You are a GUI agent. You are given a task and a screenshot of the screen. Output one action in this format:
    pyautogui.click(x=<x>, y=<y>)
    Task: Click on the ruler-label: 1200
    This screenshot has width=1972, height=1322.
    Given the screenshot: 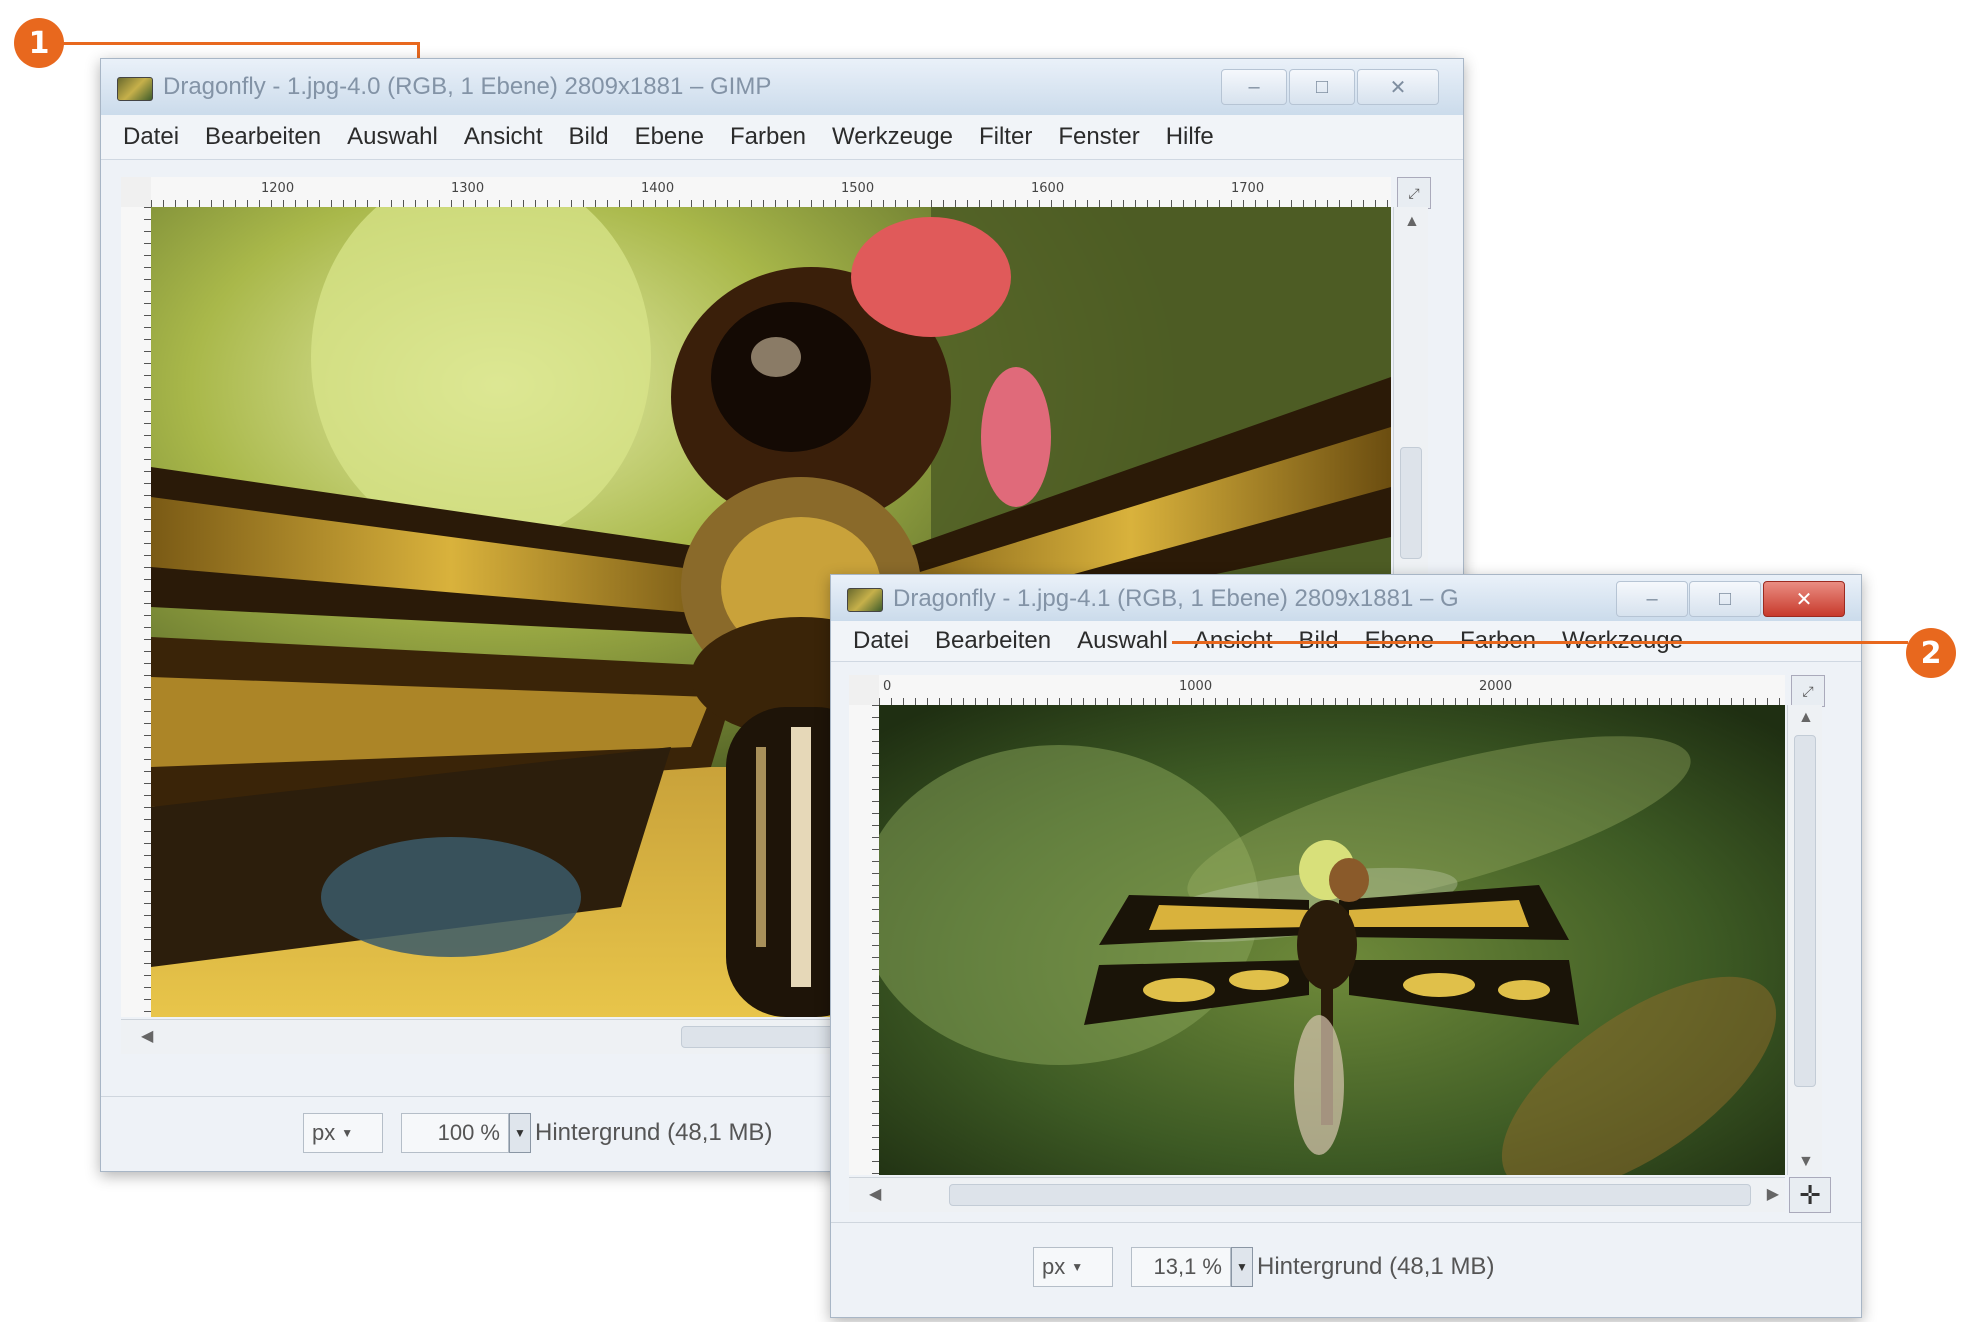 What is the action you would take?
    pyautogui.click(x=278, y=188)
    